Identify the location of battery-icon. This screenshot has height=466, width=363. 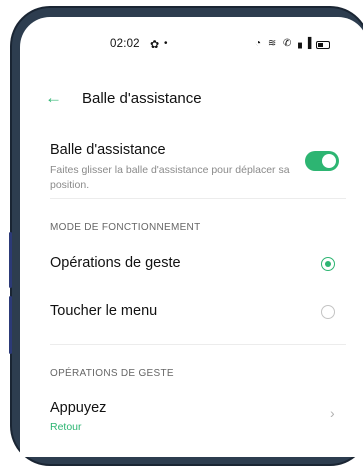
(323, 45).